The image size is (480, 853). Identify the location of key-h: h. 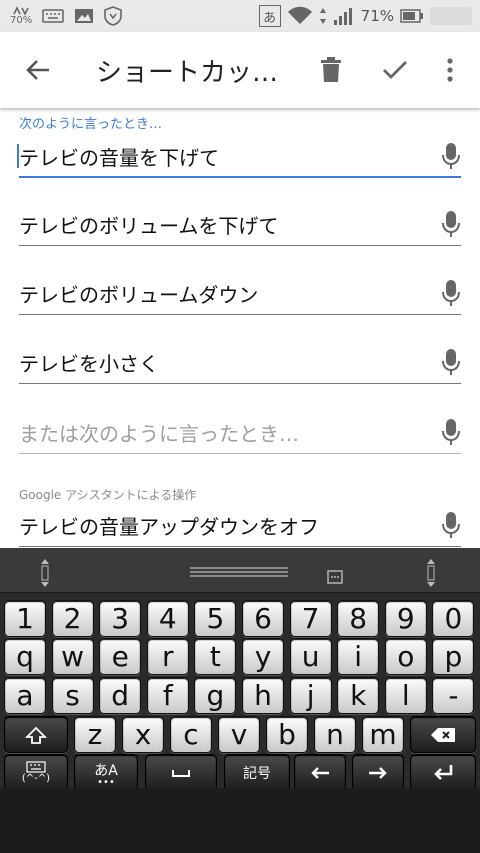
(263, 695).